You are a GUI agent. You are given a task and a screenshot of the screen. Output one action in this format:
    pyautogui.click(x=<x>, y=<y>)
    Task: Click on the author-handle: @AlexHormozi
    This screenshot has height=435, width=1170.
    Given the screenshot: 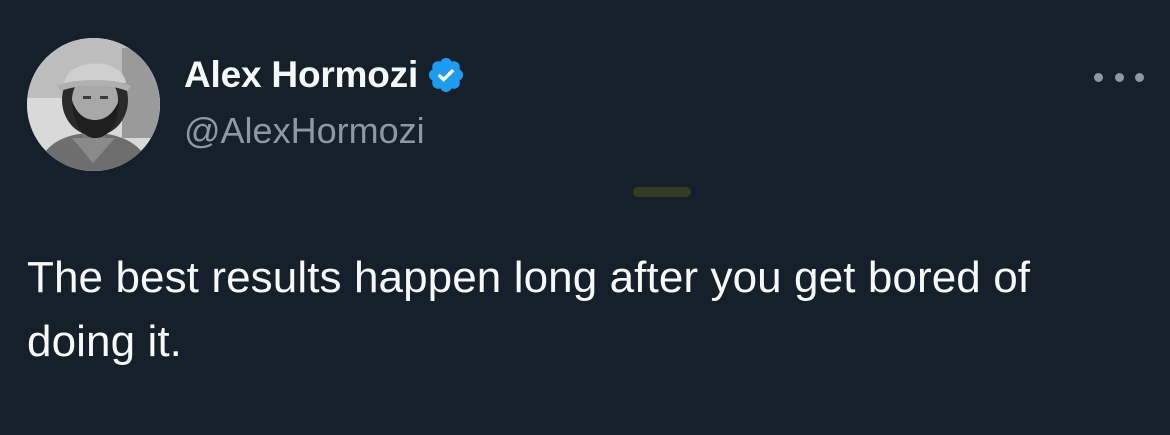 What is the action you would take?
    pyautogui.click(x=304, y=131)
    